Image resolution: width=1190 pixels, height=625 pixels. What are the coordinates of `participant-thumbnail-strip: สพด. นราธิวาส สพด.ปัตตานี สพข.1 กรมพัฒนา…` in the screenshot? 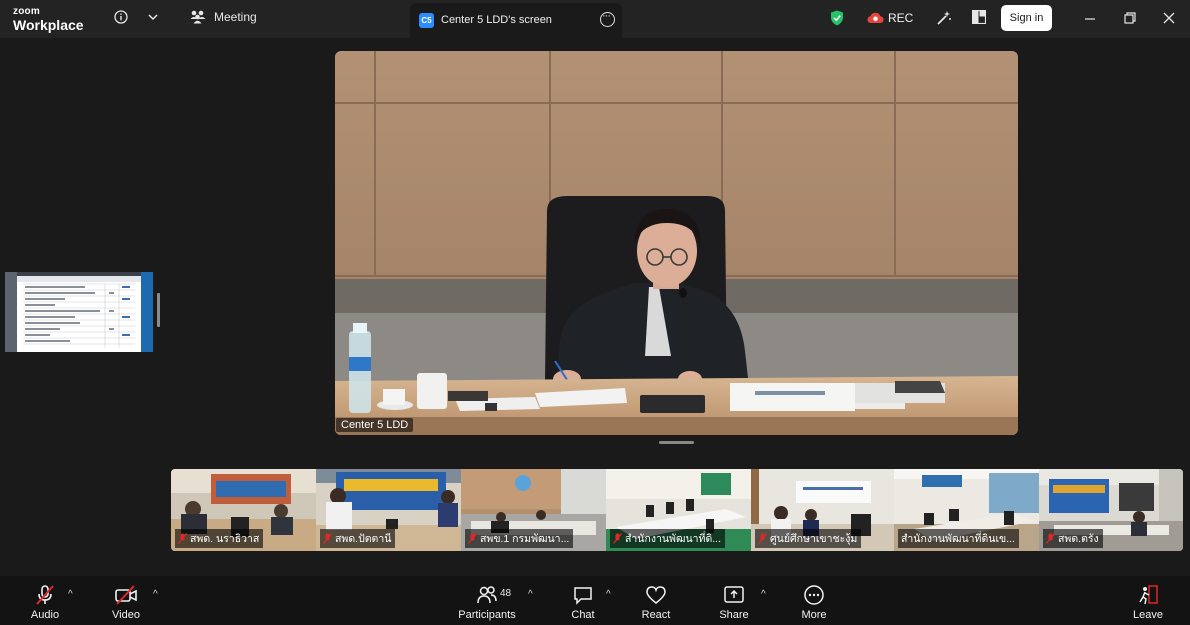 It's located at (677, 510).